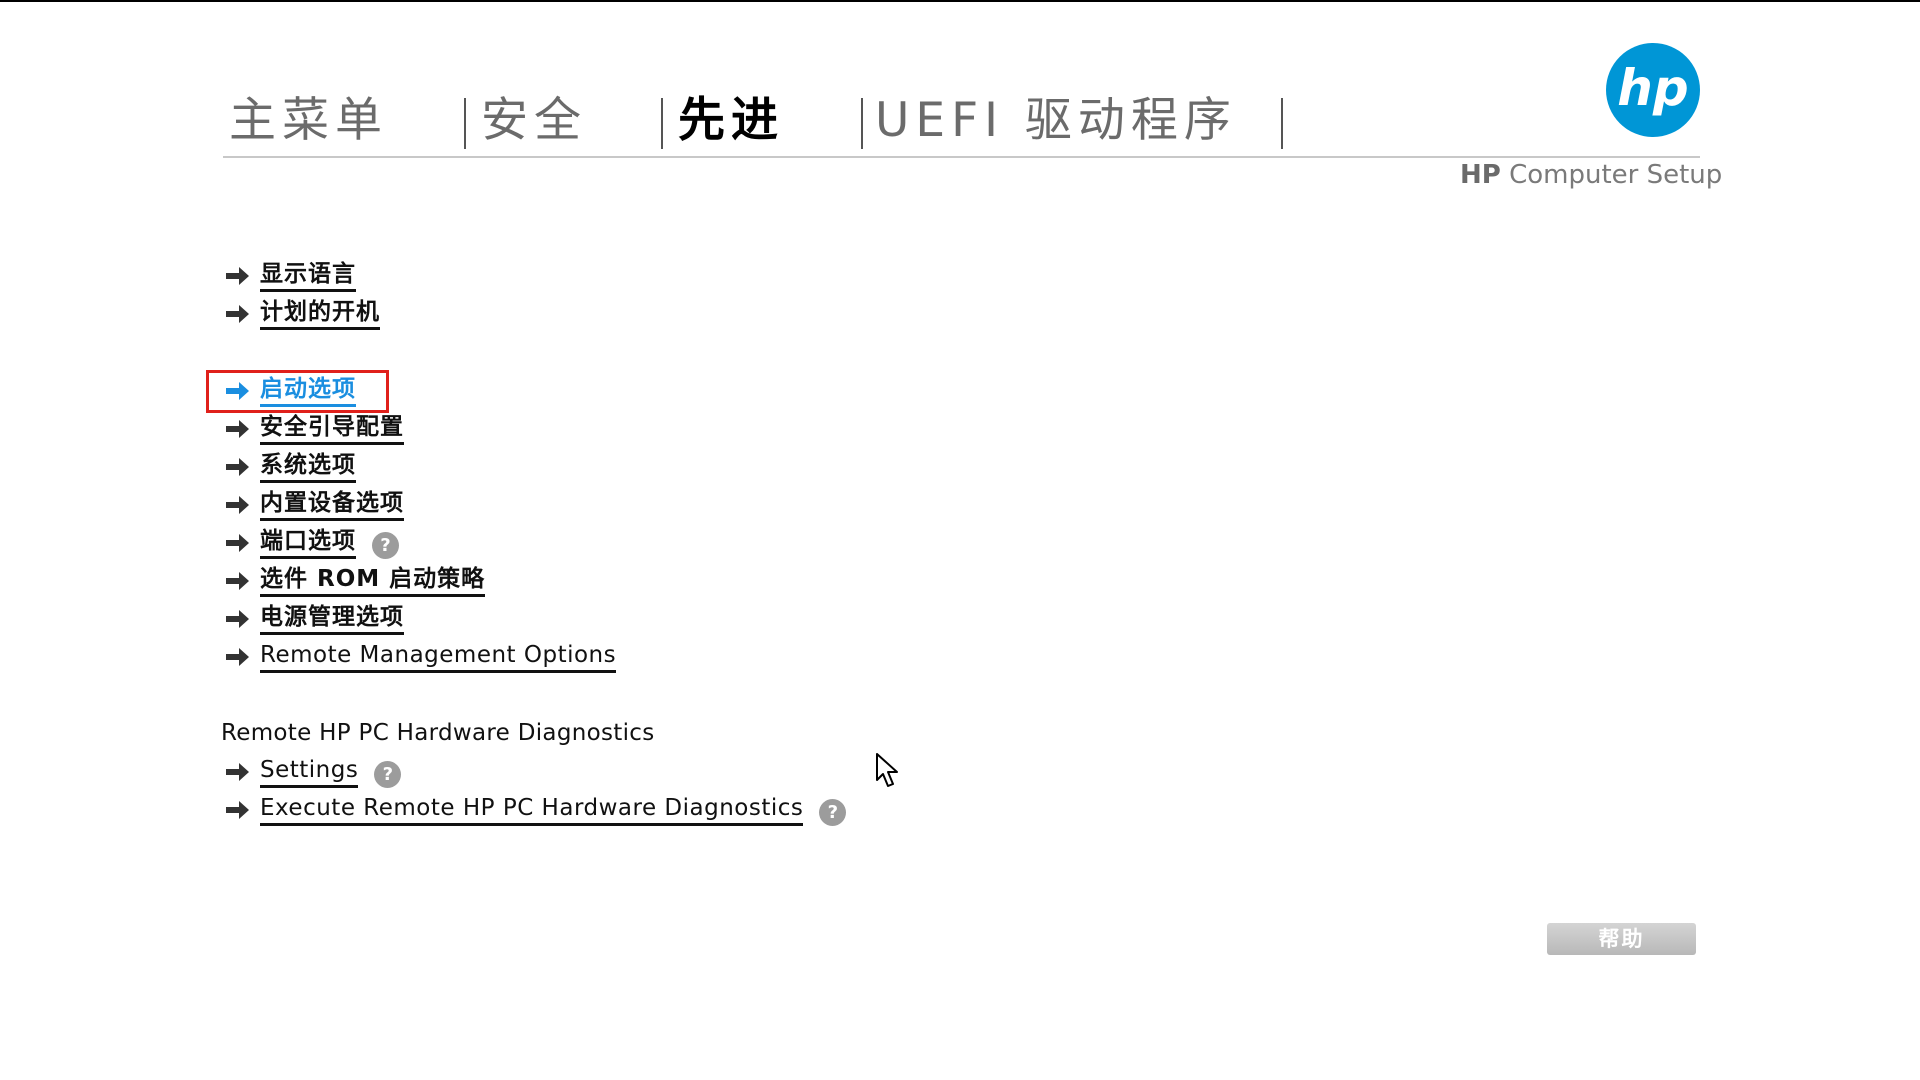 The width and height of the screenshot is (1920, 1080). I want to click on menu-label: Remote Management Options, so click(438, 657).